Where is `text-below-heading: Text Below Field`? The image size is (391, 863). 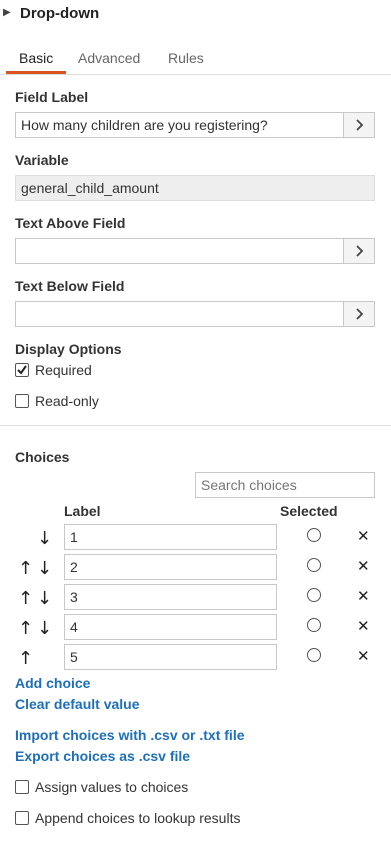 text-below-heading: Text Below Field is located at coordinates (70, 286).